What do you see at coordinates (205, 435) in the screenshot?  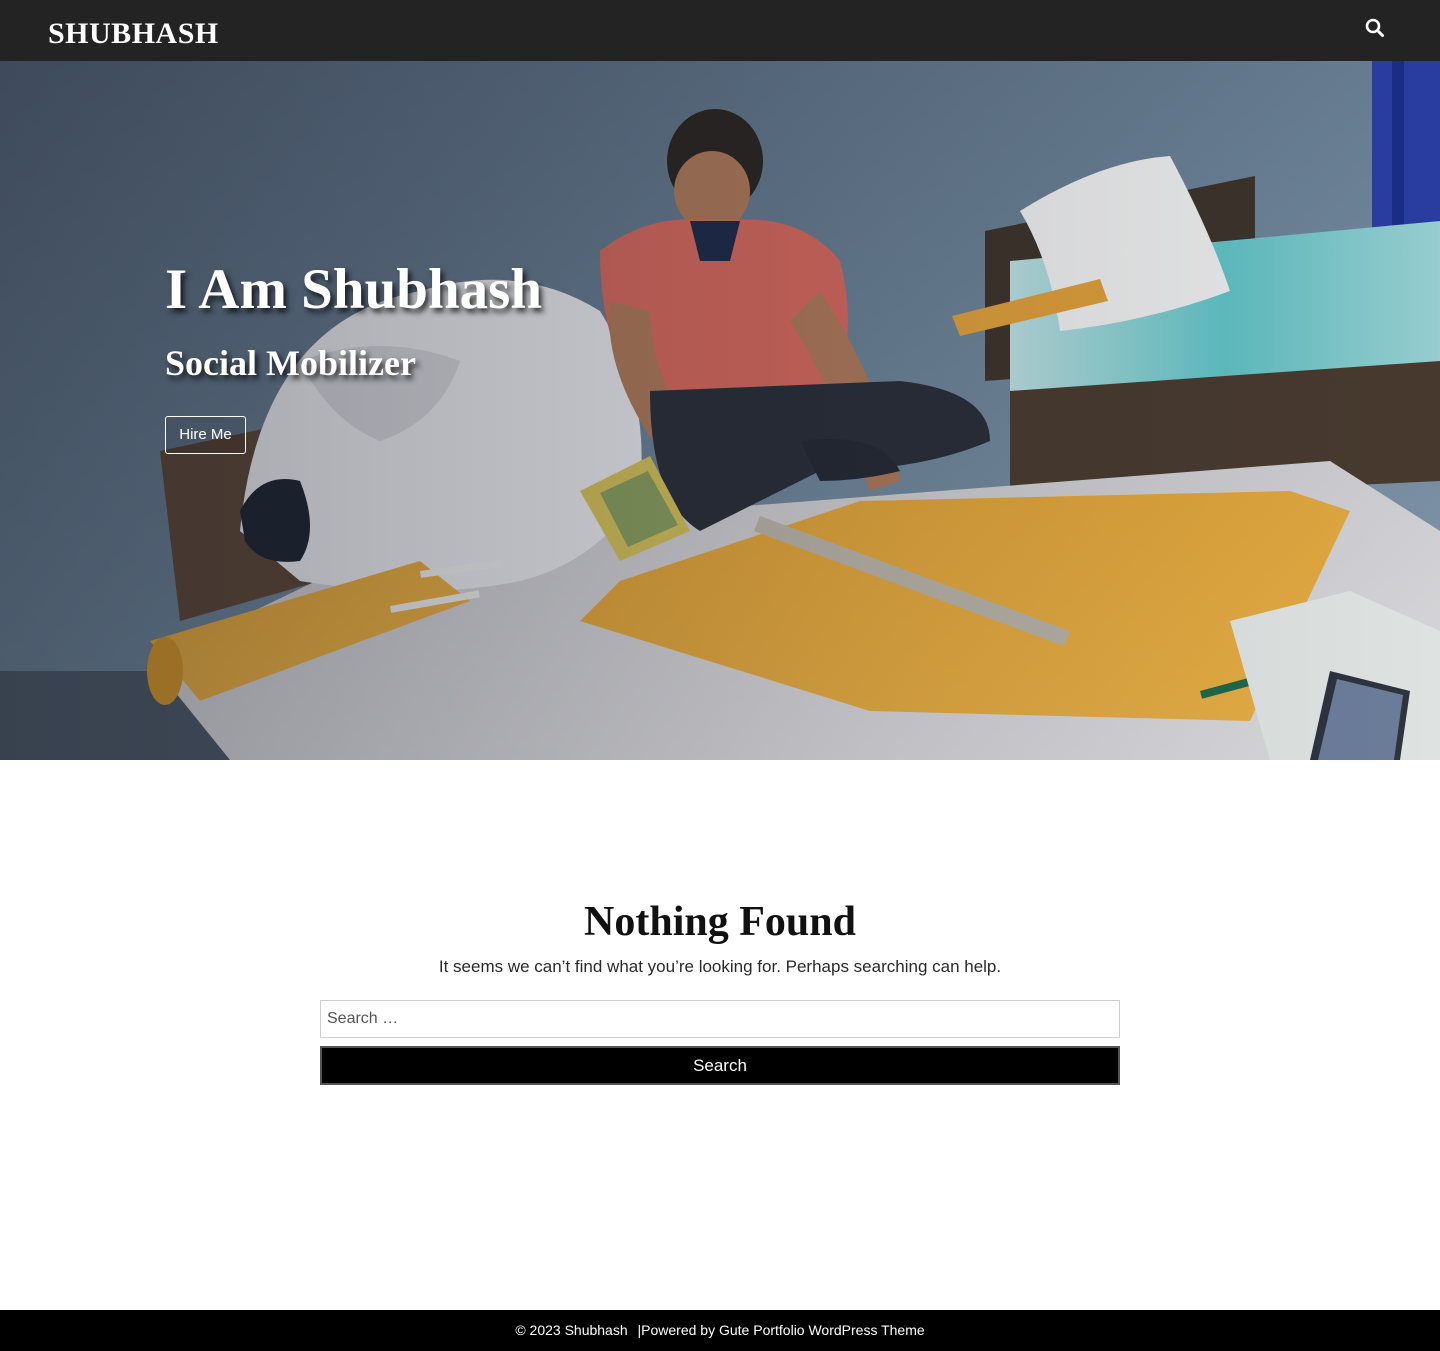 I see `hire-me-button: Hire Me` at bounding box center [205, 435].